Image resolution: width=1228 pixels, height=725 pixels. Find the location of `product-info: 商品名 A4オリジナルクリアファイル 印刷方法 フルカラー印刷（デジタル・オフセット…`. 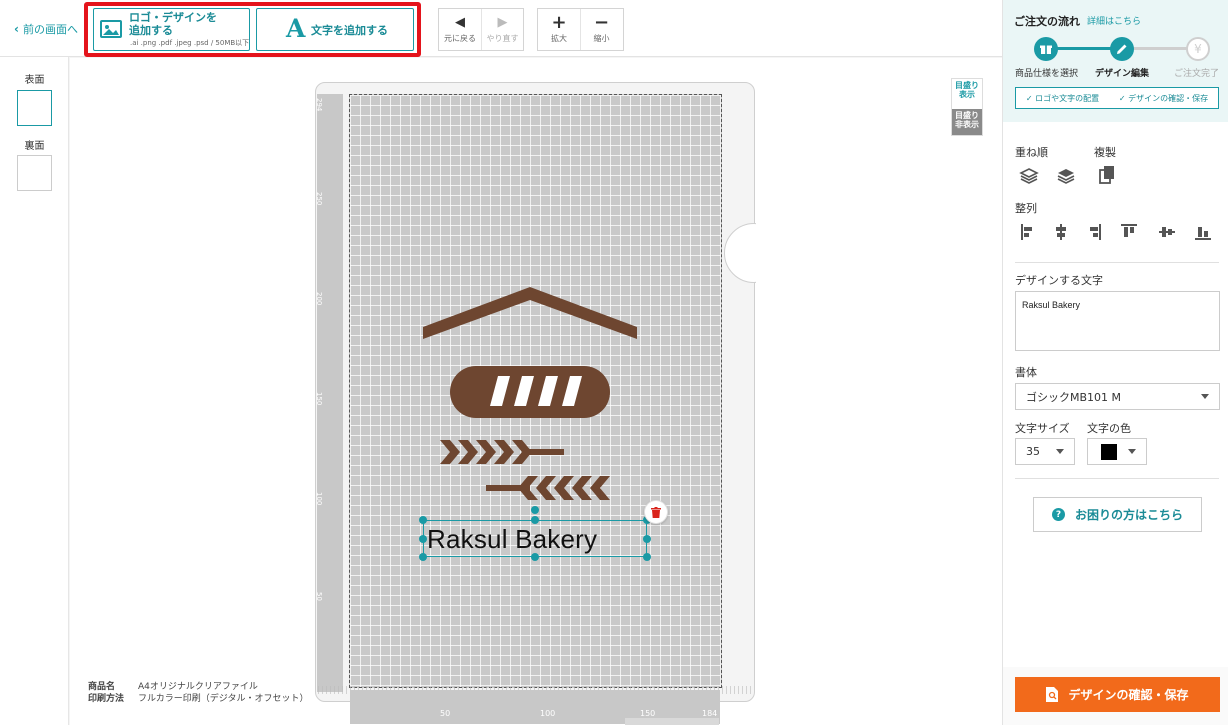

product-info: 商品名 A4オリジナルクリアファイル 印刷方法 フルカラー印刷（デジタル・オフセット… is located at coordinates (198, 693).